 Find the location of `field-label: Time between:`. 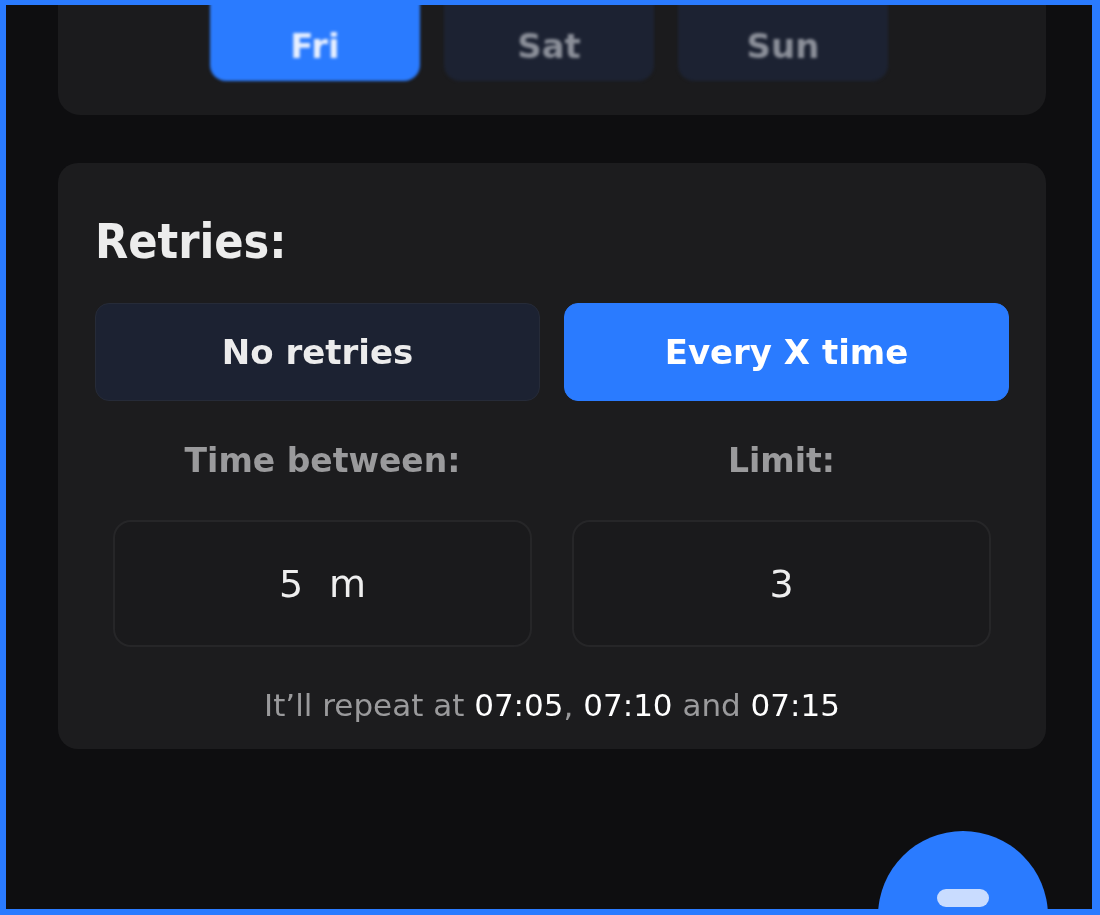

field-label: Time between: is located at coordinates (322, 460).